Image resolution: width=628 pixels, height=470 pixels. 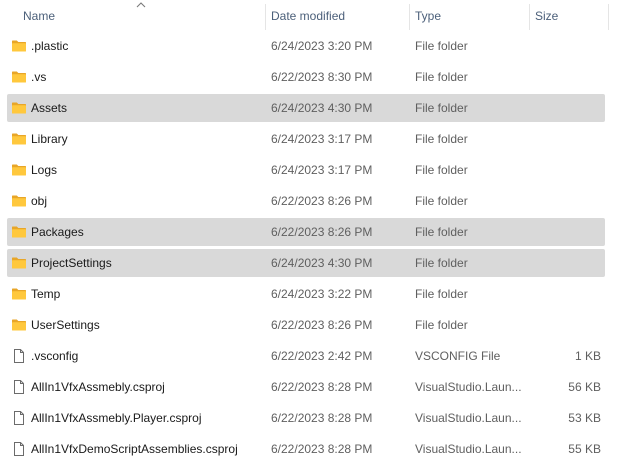 What do you see at coordinates (547, 16) in the screenshot?
I see `column-header-size-label: Size` at bounding box center [547, 16].